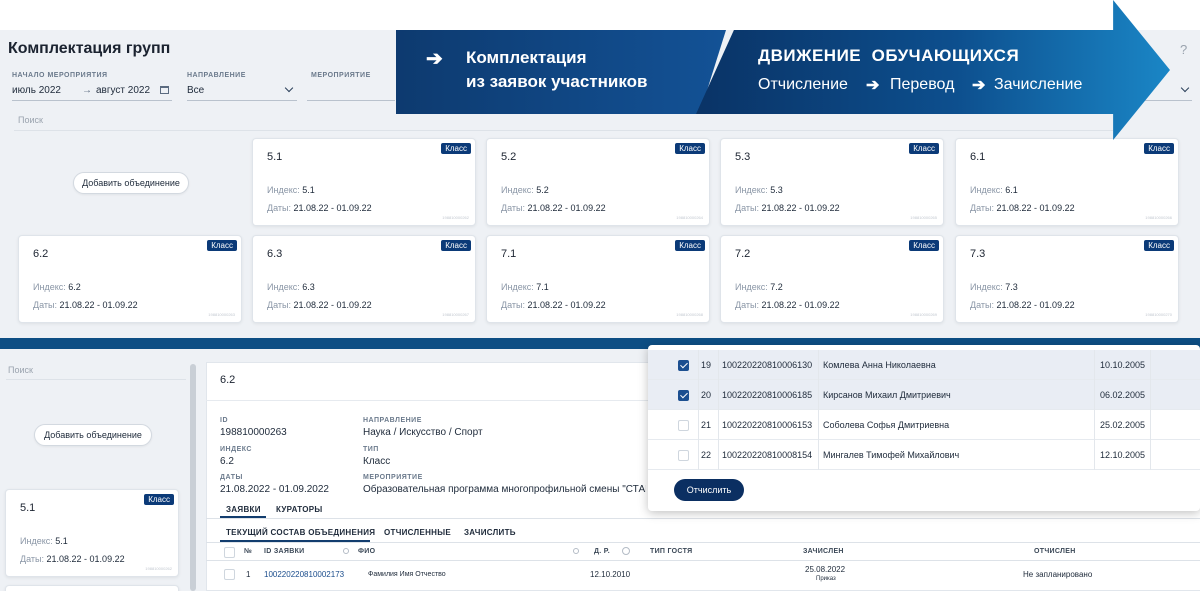 This screenshot has width=1200, height=591. I want to click on subtab-enroll: ЗАЧИСЛИТЬ, so click(490, 532).